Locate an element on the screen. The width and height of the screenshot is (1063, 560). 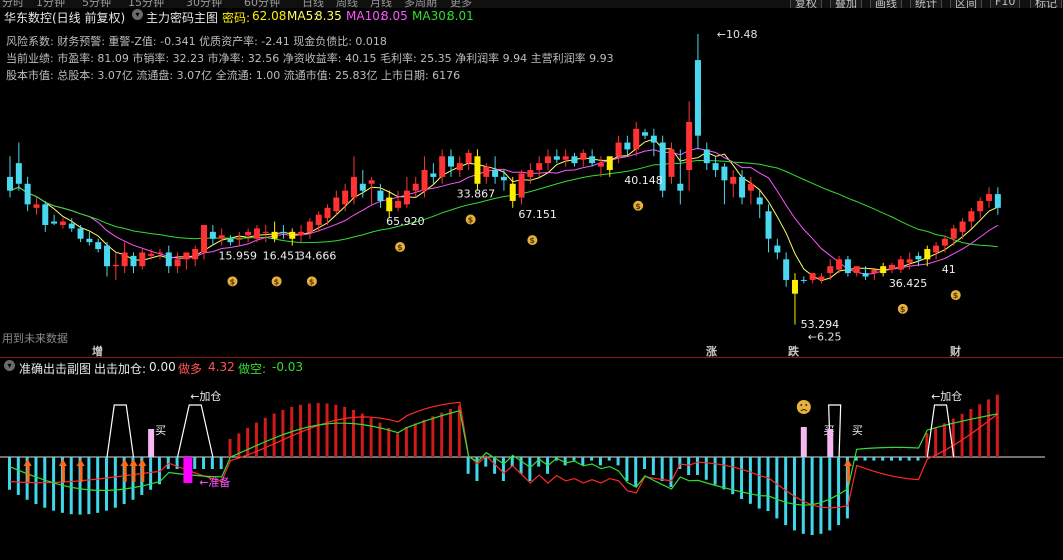
future-data-note: 用到未来数据 is located at coordinates (35, 338).